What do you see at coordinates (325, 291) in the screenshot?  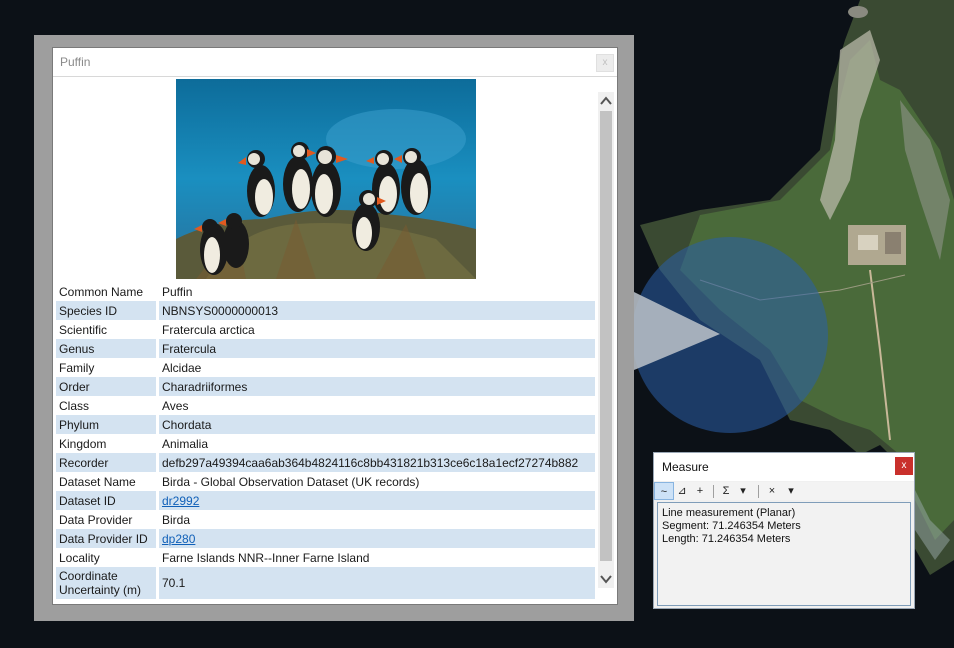 I see `table-row: Common Name Puffin` at bounding box center [325, 291].